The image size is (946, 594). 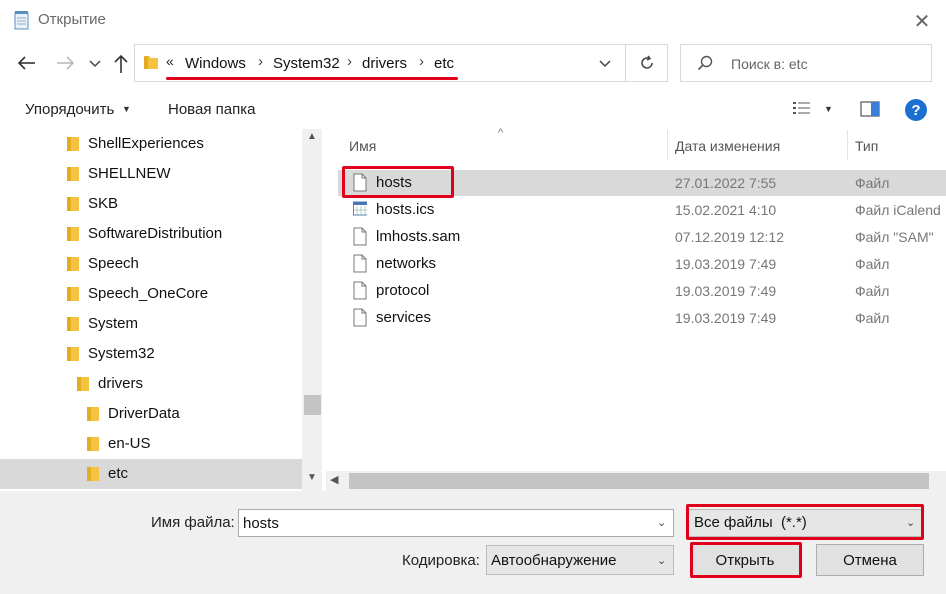 I want to click on tree-item: System32, so click(x=151, y=354).